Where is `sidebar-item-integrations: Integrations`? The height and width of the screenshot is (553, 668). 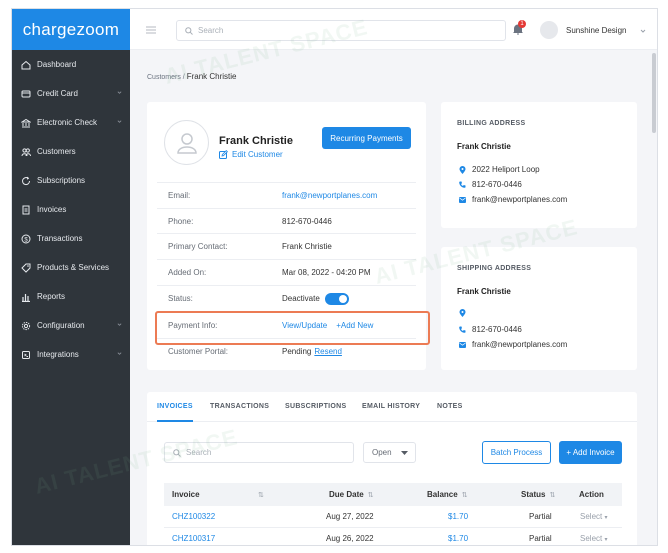
sidebar-item-integrations: Integrations is located at coordinates (71, 354).